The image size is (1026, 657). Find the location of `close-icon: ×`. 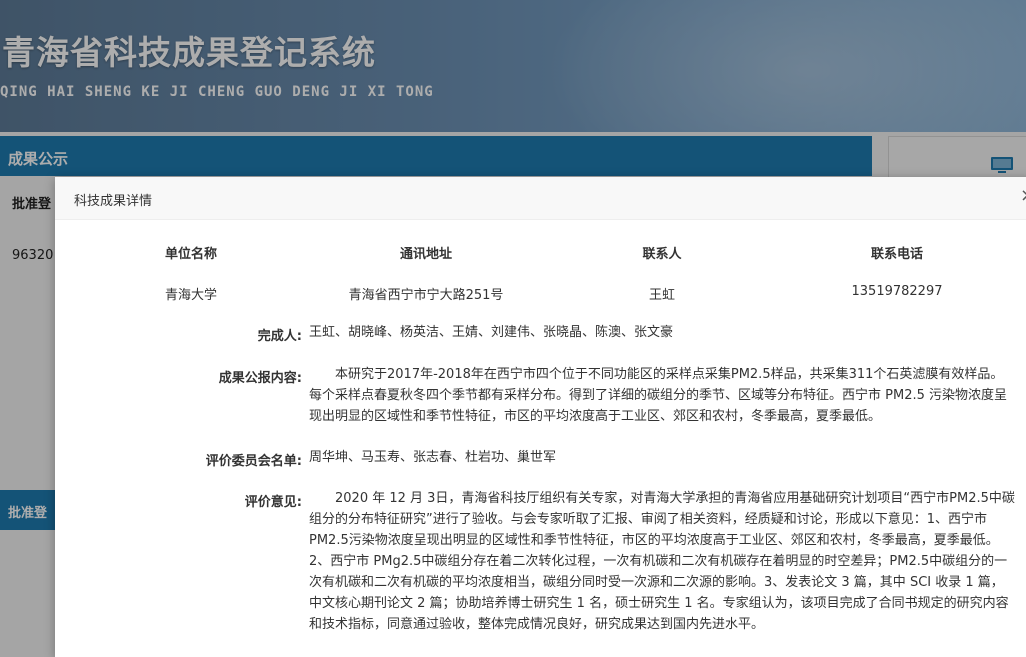

close-icon: × is located at coordinates (1023, 195).